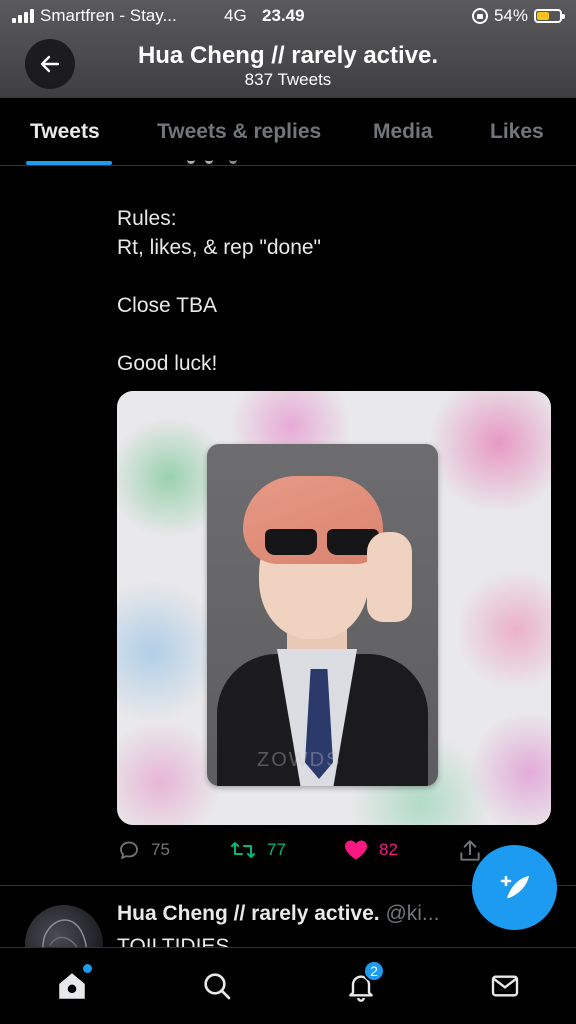  What do you see at coordinates (219, 247) in the screenshot?
I see `tweet-line: Rt, likes, & rep "done"` at bounding box center [219, 247].